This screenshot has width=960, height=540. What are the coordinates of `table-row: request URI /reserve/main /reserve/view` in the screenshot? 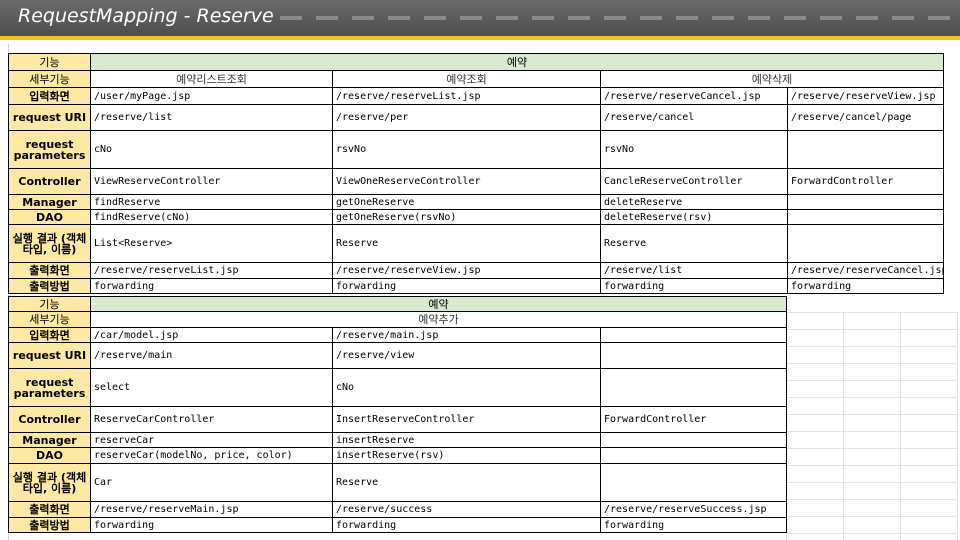 It's located at (398, 355).